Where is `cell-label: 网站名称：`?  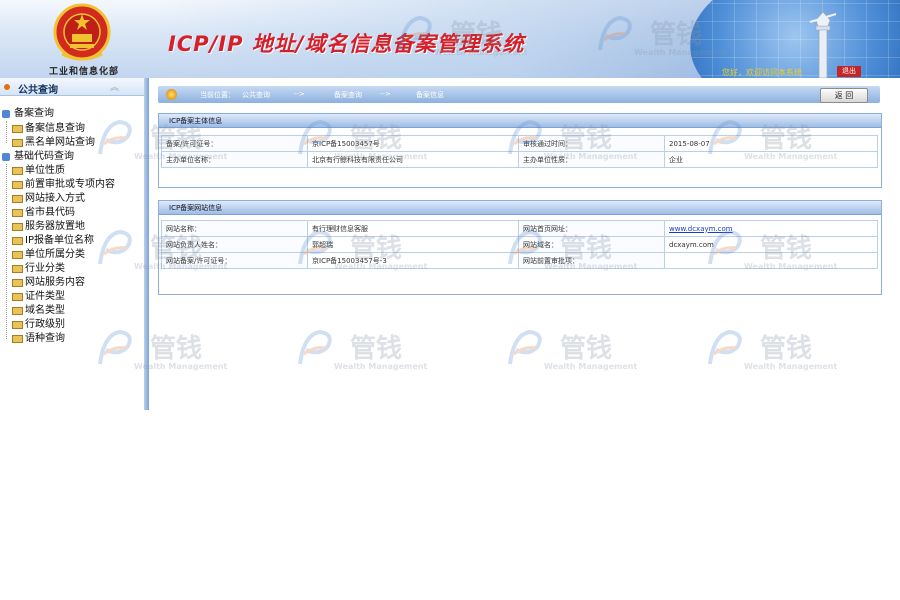
cell-label: 网站名称： is located at coordinates (234, 228).